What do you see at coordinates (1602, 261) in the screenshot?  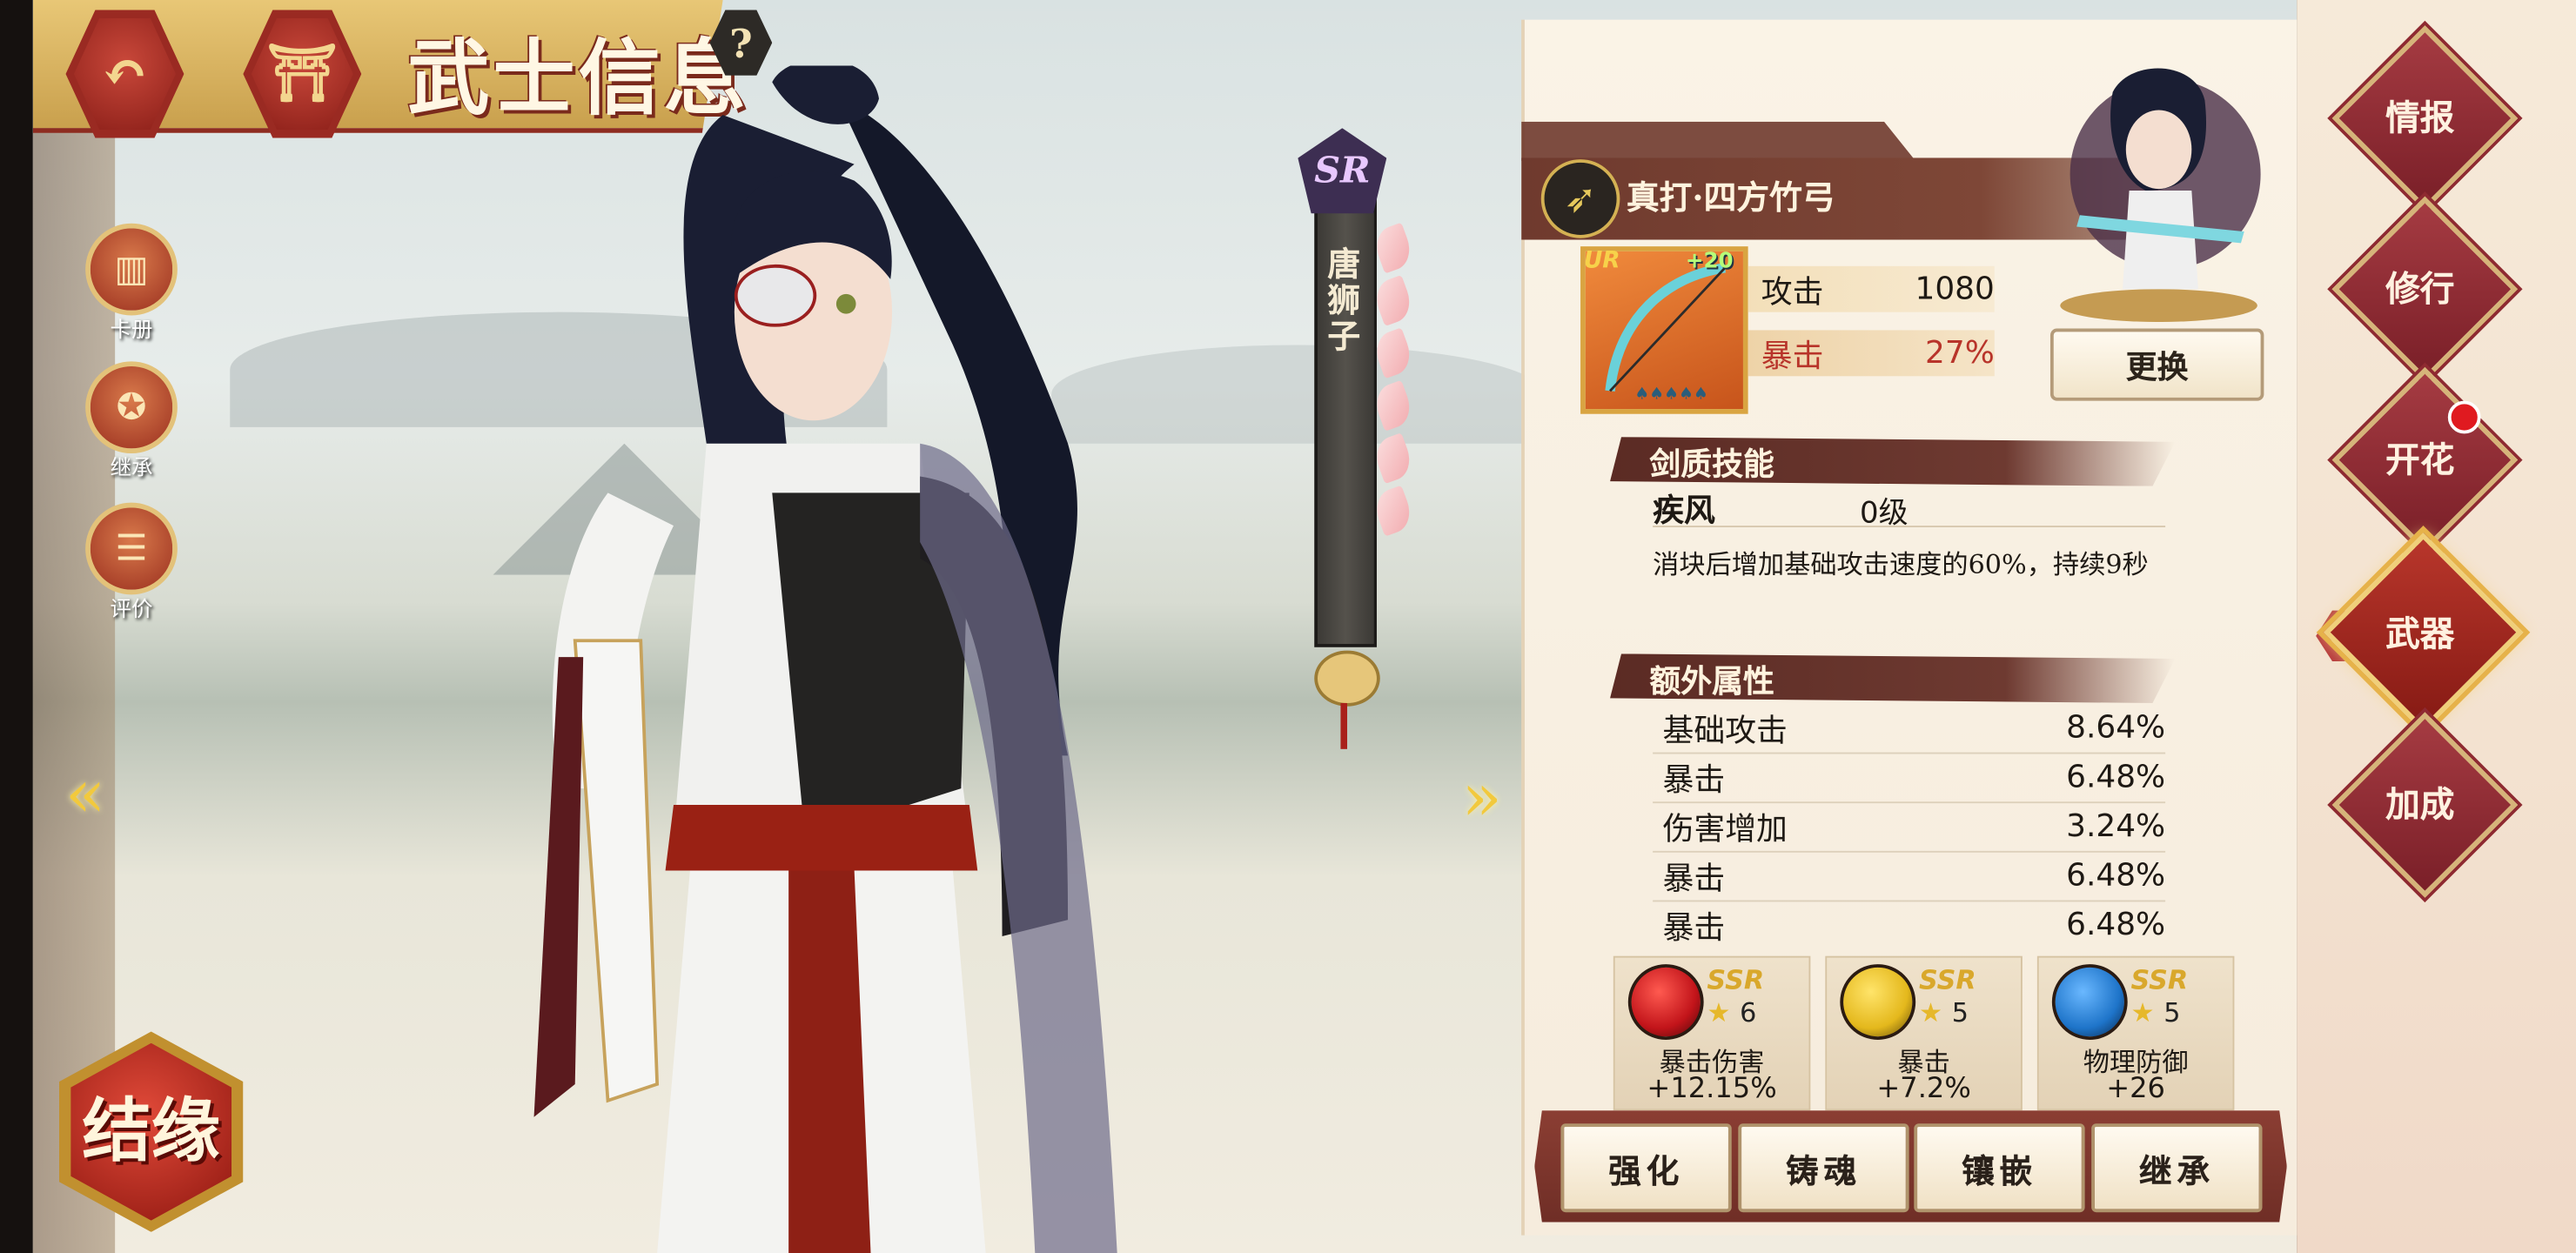 I see `weapon-rarity-tag: UR` at bounding box center [1602, 261].